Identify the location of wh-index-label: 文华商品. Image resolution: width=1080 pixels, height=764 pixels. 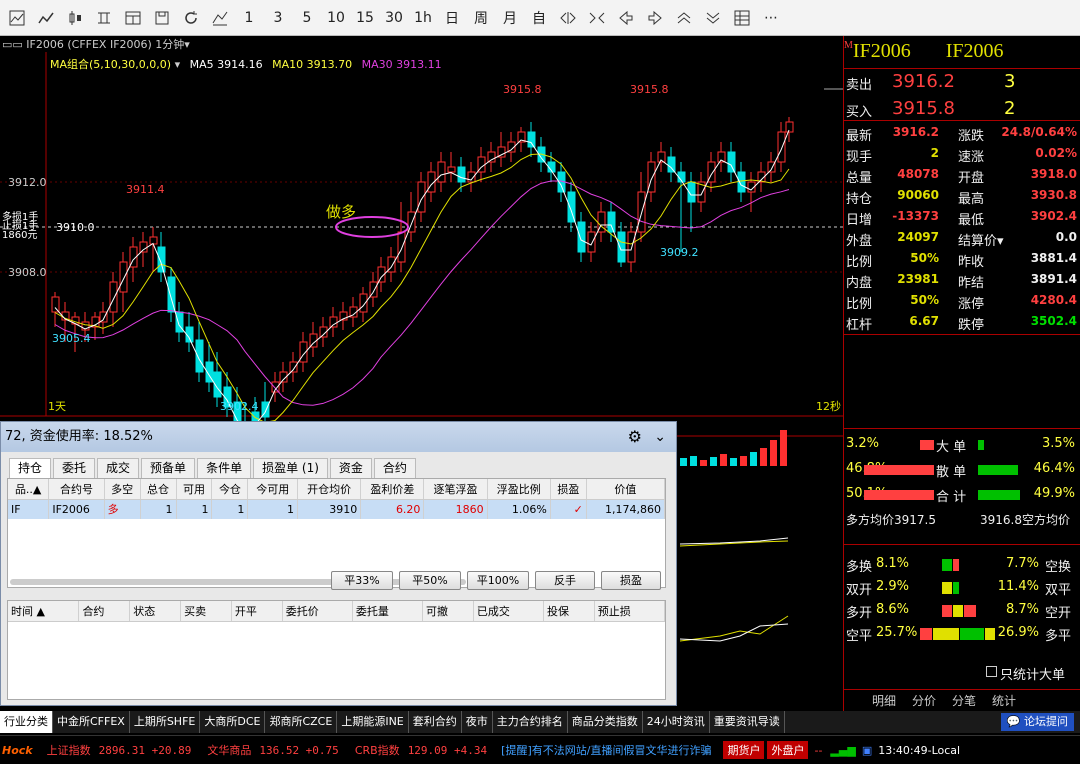
(229, 750).